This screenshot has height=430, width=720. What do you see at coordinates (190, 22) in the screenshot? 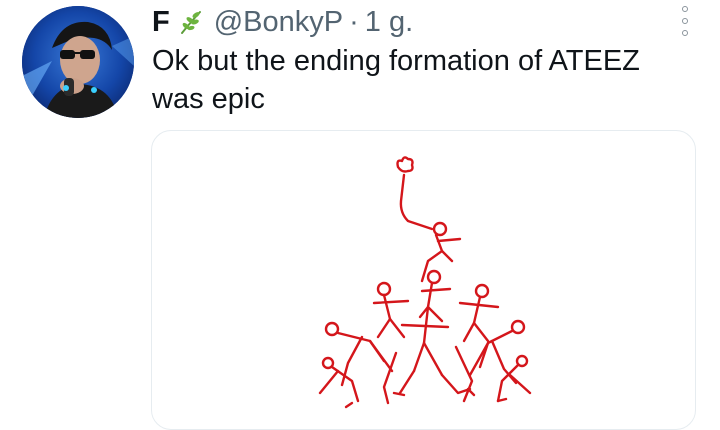
I see `leaf-icon` at bounding box center [190, 22].